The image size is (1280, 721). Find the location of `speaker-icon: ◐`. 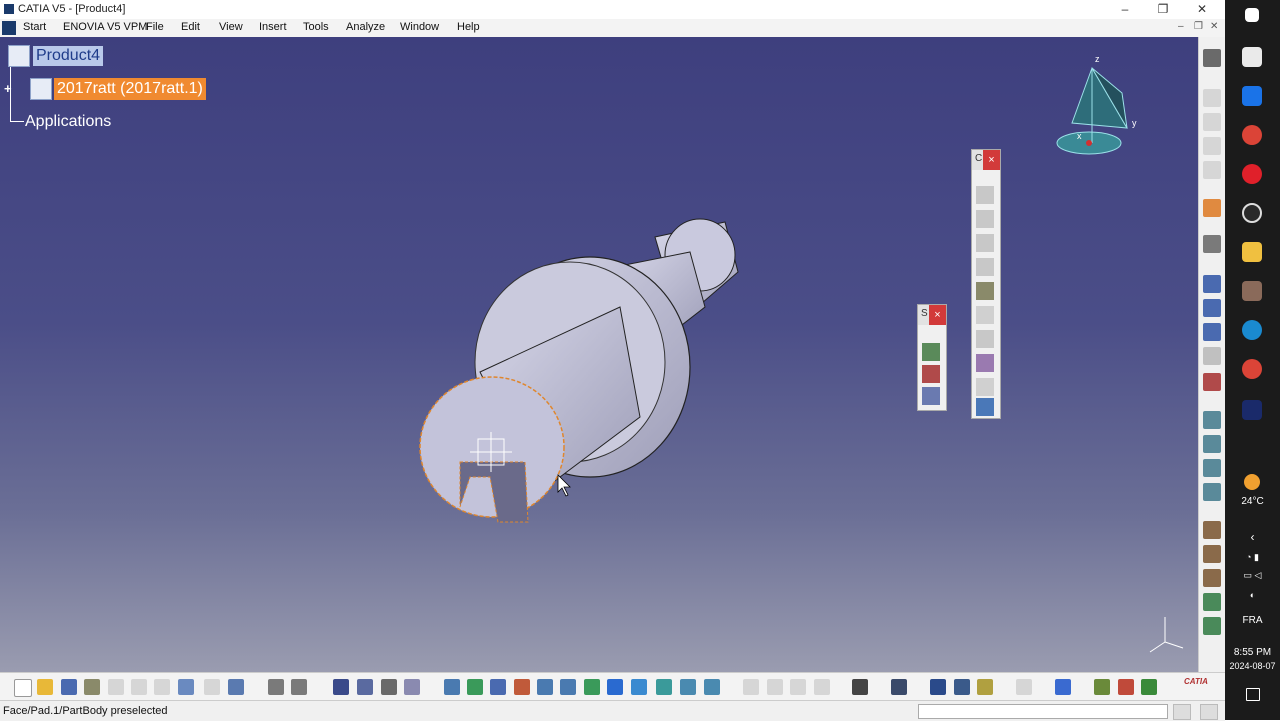

speaker-icon: ◐ is located at coordinates (1252, 595).